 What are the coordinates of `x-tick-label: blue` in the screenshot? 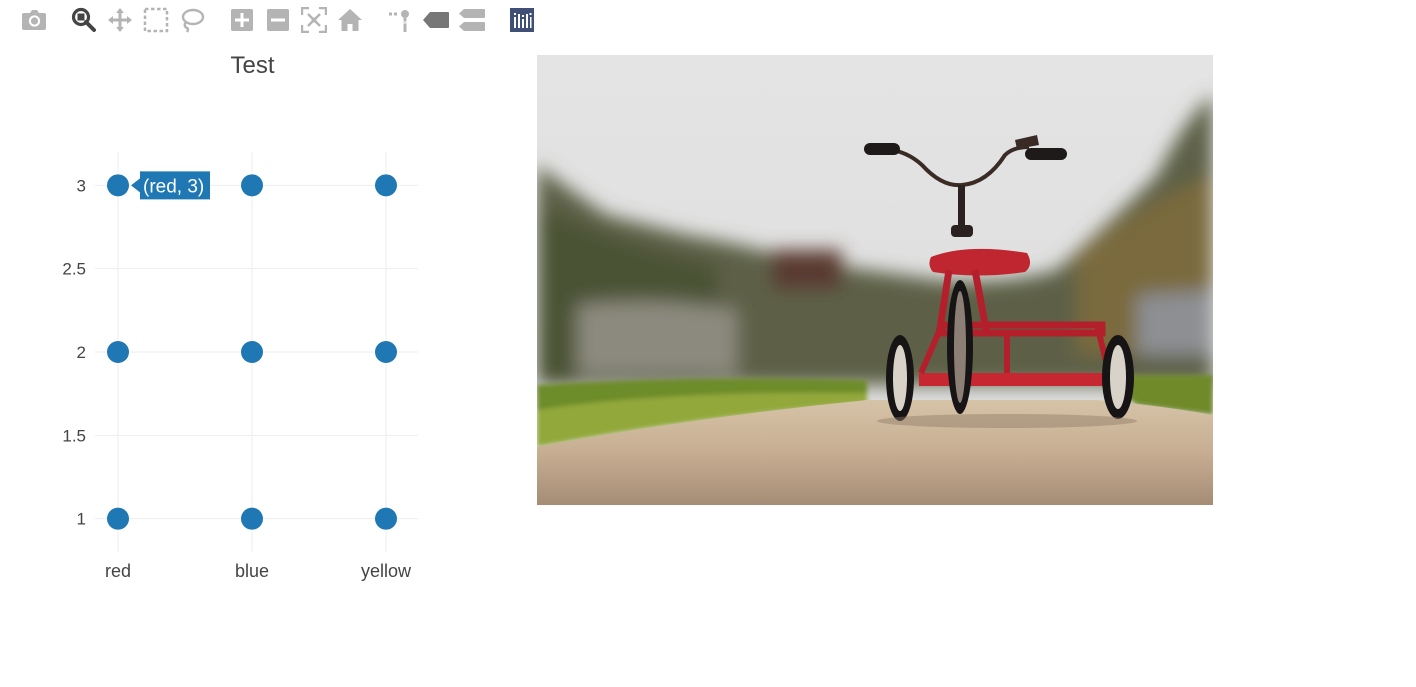 It's located at (252, 571).